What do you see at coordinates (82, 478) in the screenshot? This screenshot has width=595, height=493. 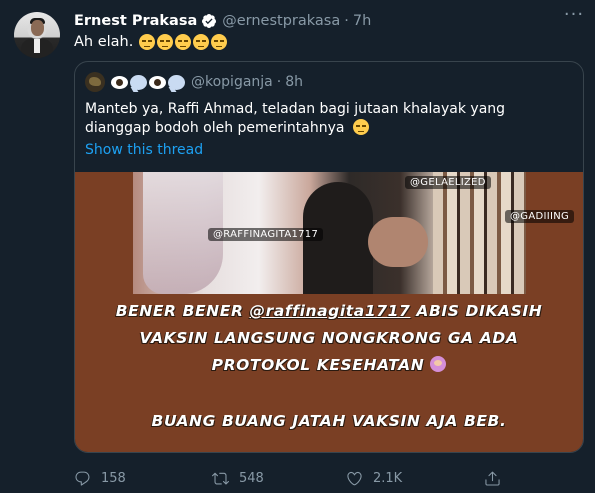 I see `reply-icon` at bounding box center [82, 478].